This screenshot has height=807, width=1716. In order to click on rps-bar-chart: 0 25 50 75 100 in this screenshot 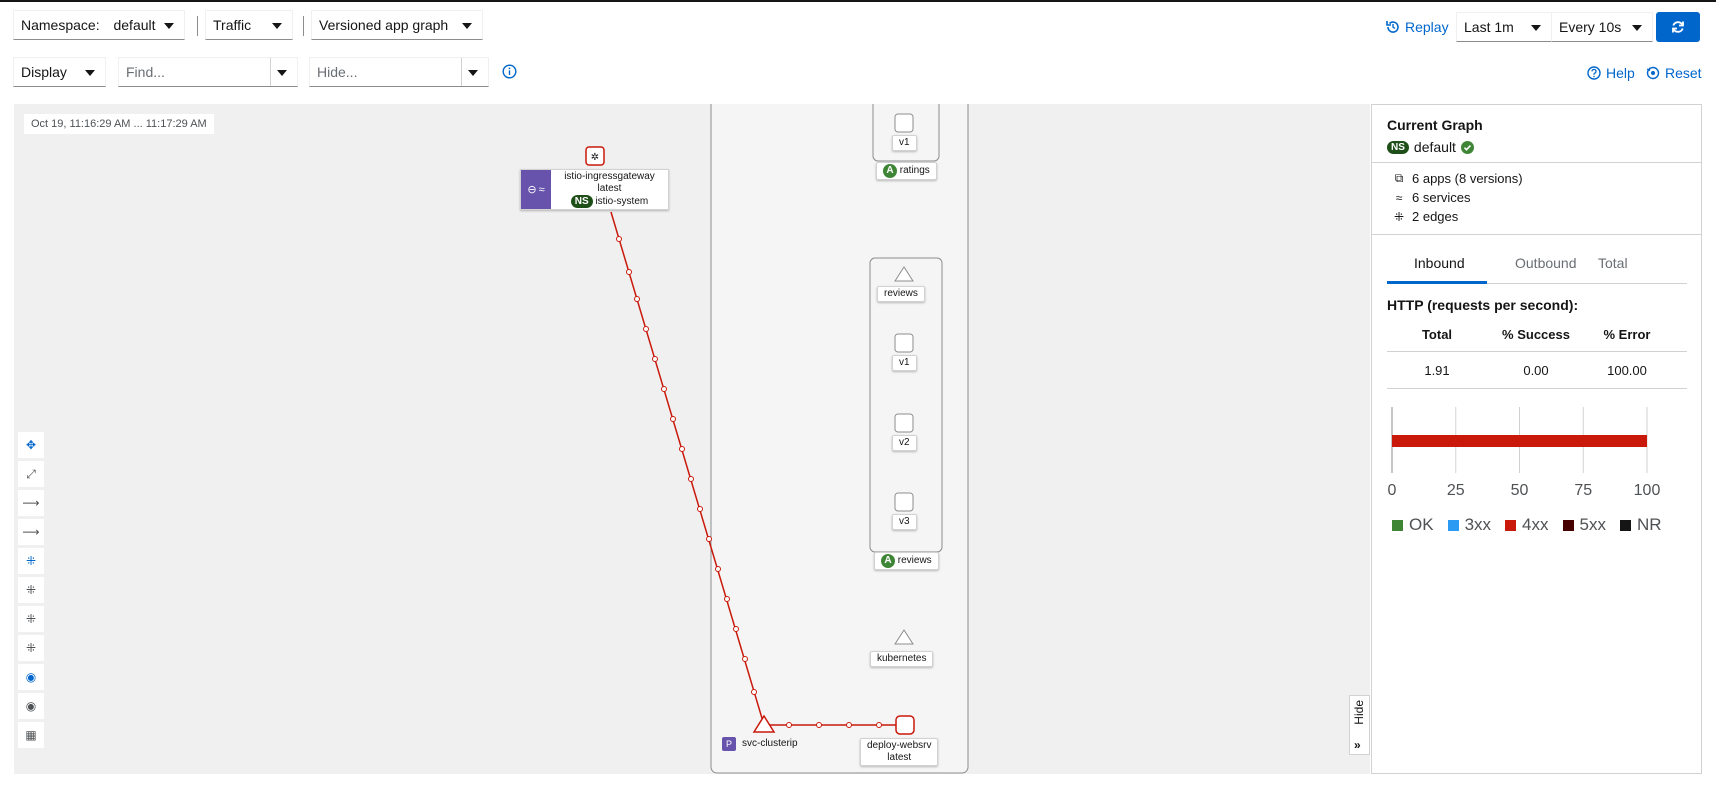, I will do `click(1524, 453)`.